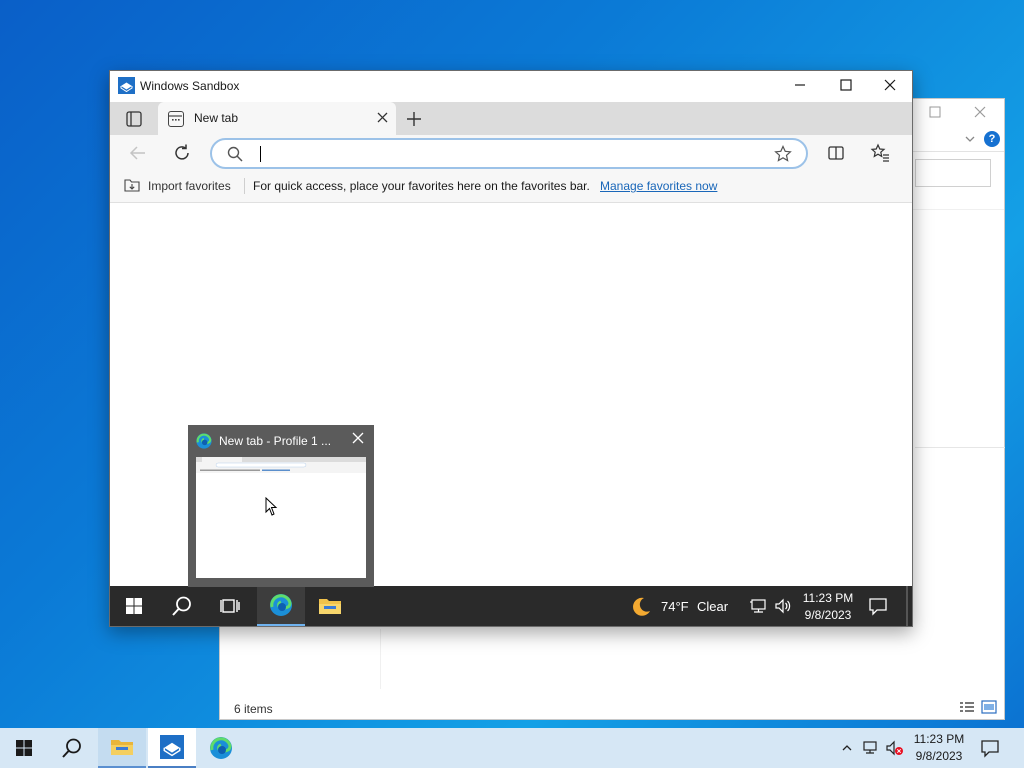 This screenshot has height=768, width=1024. I want to click on close-button, so click(890, 86).